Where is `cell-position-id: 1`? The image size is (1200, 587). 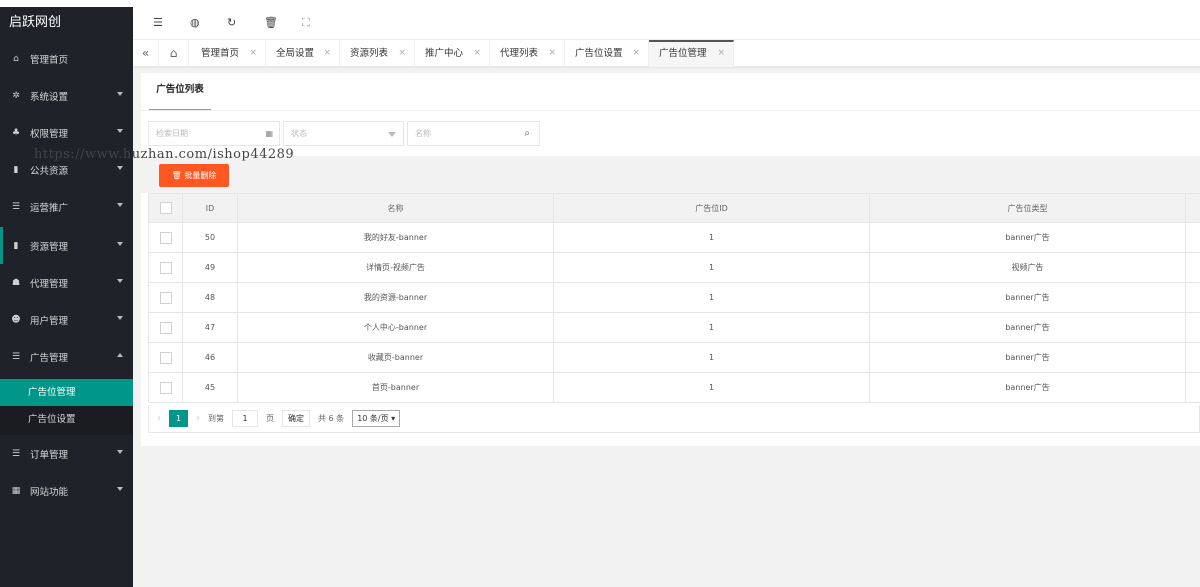 cell-position-id: 1 is located at coordinates (711, 357).